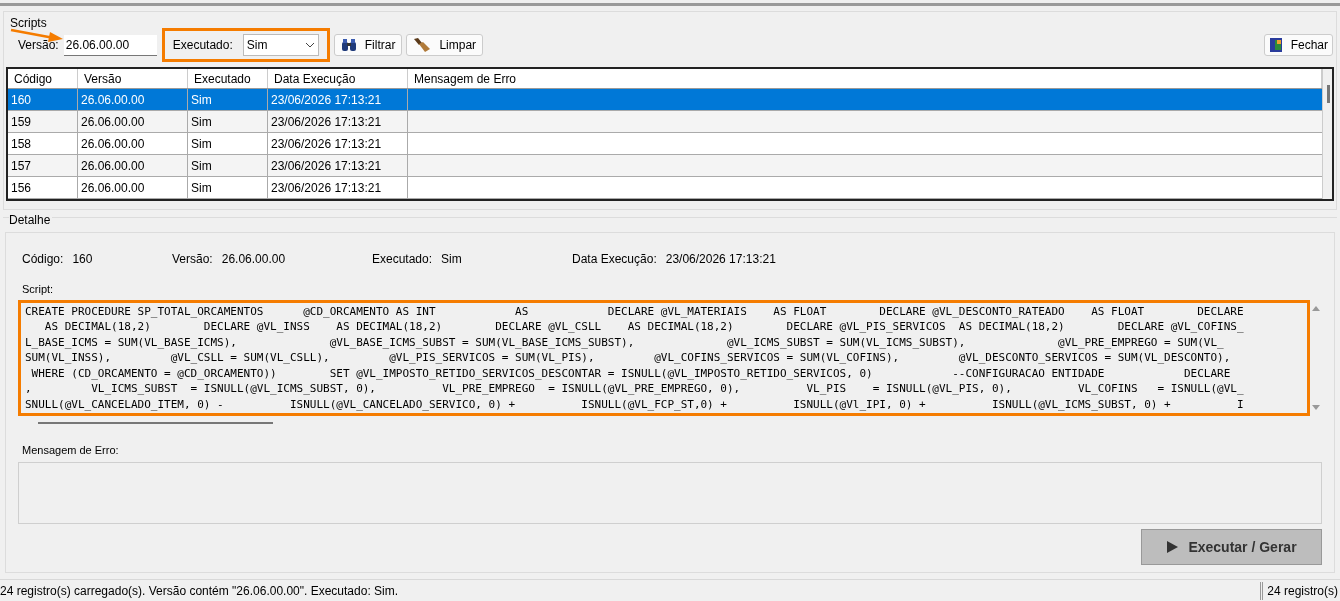 This screenshot has height=601, width=1340. Describe the element at coordinates (1316, 407) in the screenshot. I see `scroll-down-icon` at that location.